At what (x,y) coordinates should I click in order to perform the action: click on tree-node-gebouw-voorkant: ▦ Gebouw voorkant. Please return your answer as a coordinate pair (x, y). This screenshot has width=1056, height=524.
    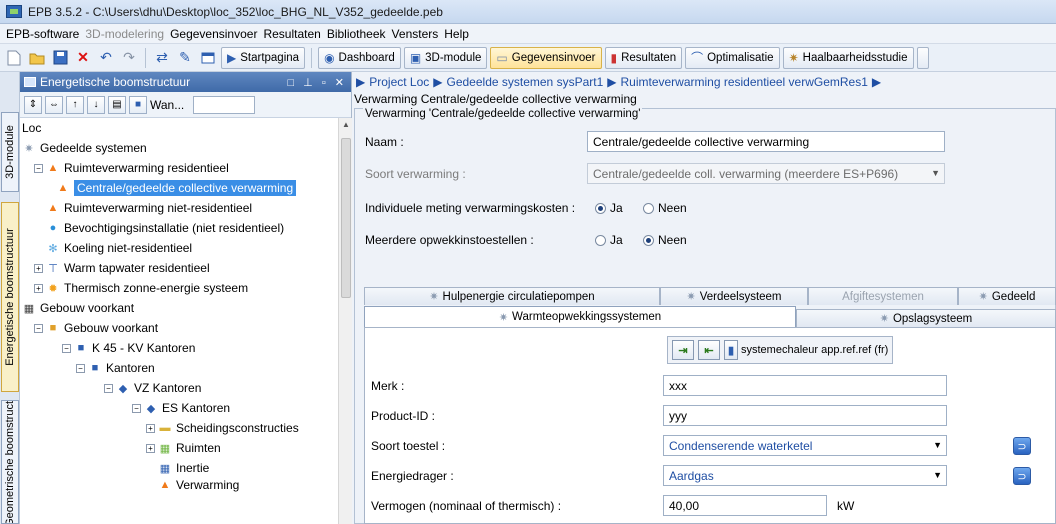
    Looking at the image, I should click on (78, 308).